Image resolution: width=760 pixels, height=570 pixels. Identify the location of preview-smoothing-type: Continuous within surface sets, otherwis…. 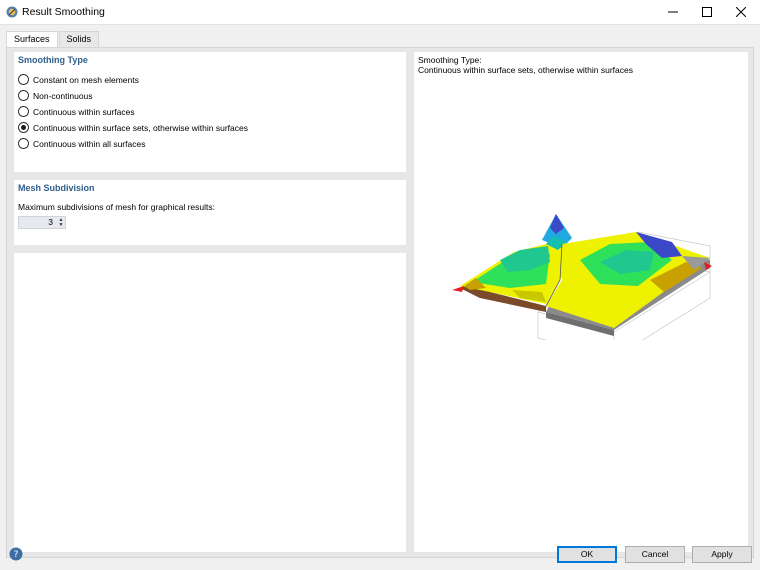
(525, 70).